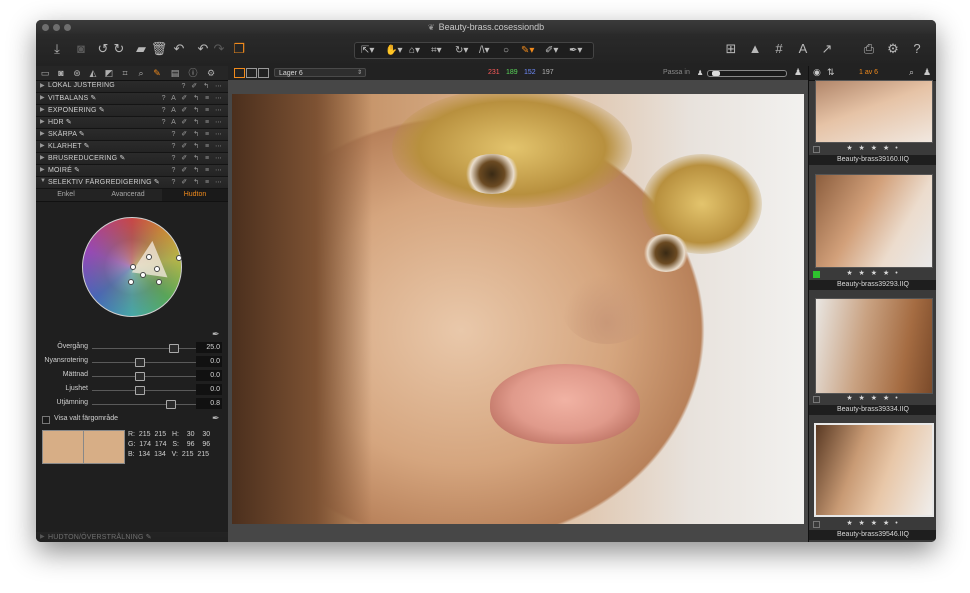  I want to click on slider-value-field: 0.8, so click(209, 403).